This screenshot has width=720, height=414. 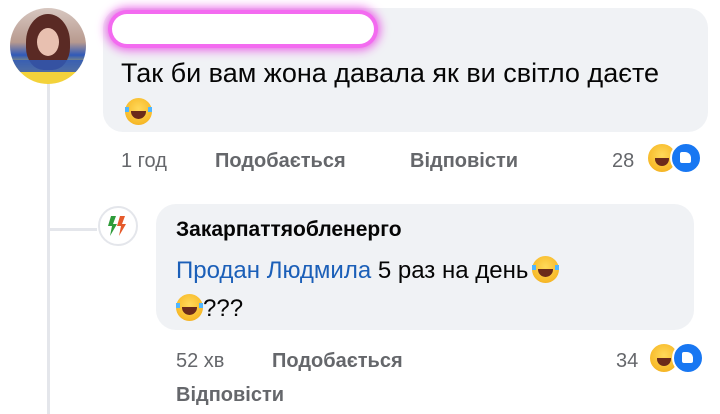 What do you see at coordinates (426, 290) in the screenshot?
I see `reply-text: Продан Людмила 5 раз на день ???` at bounding box center [426, 290].